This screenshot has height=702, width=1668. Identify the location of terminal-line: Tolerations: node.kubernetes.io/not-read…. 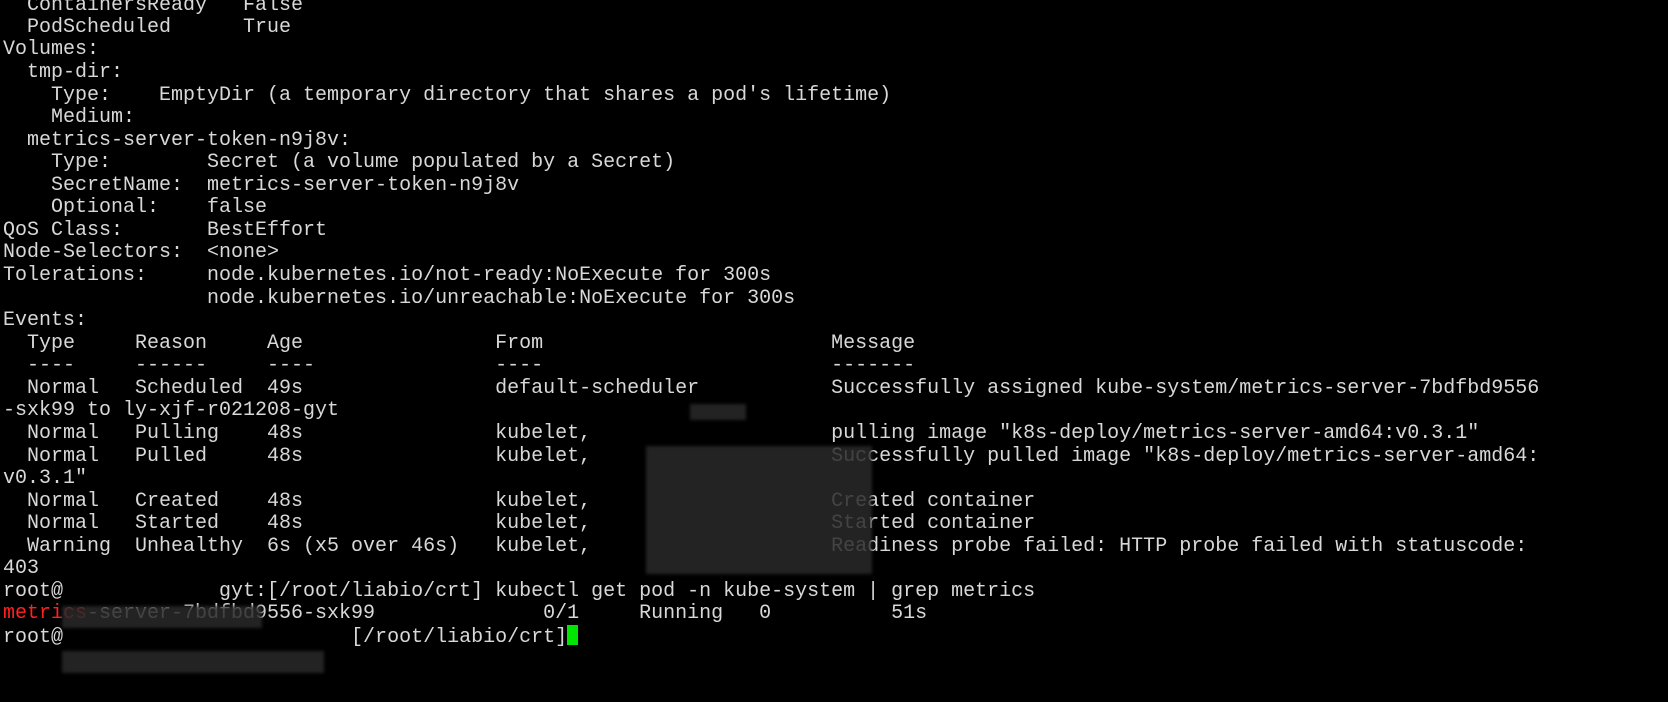
(387, 275).